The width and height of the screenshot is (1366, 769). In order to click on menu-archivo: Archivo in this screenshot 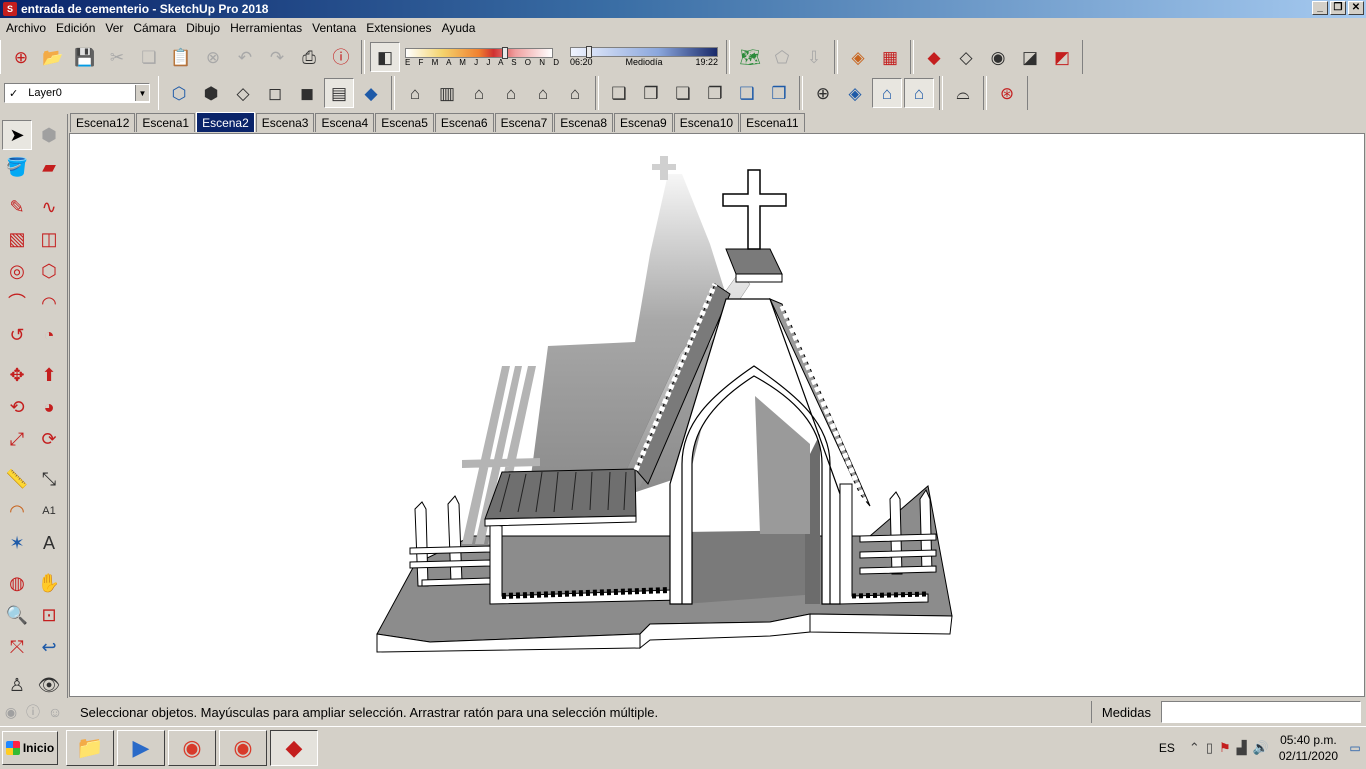, I will do `click(26, 28)`.